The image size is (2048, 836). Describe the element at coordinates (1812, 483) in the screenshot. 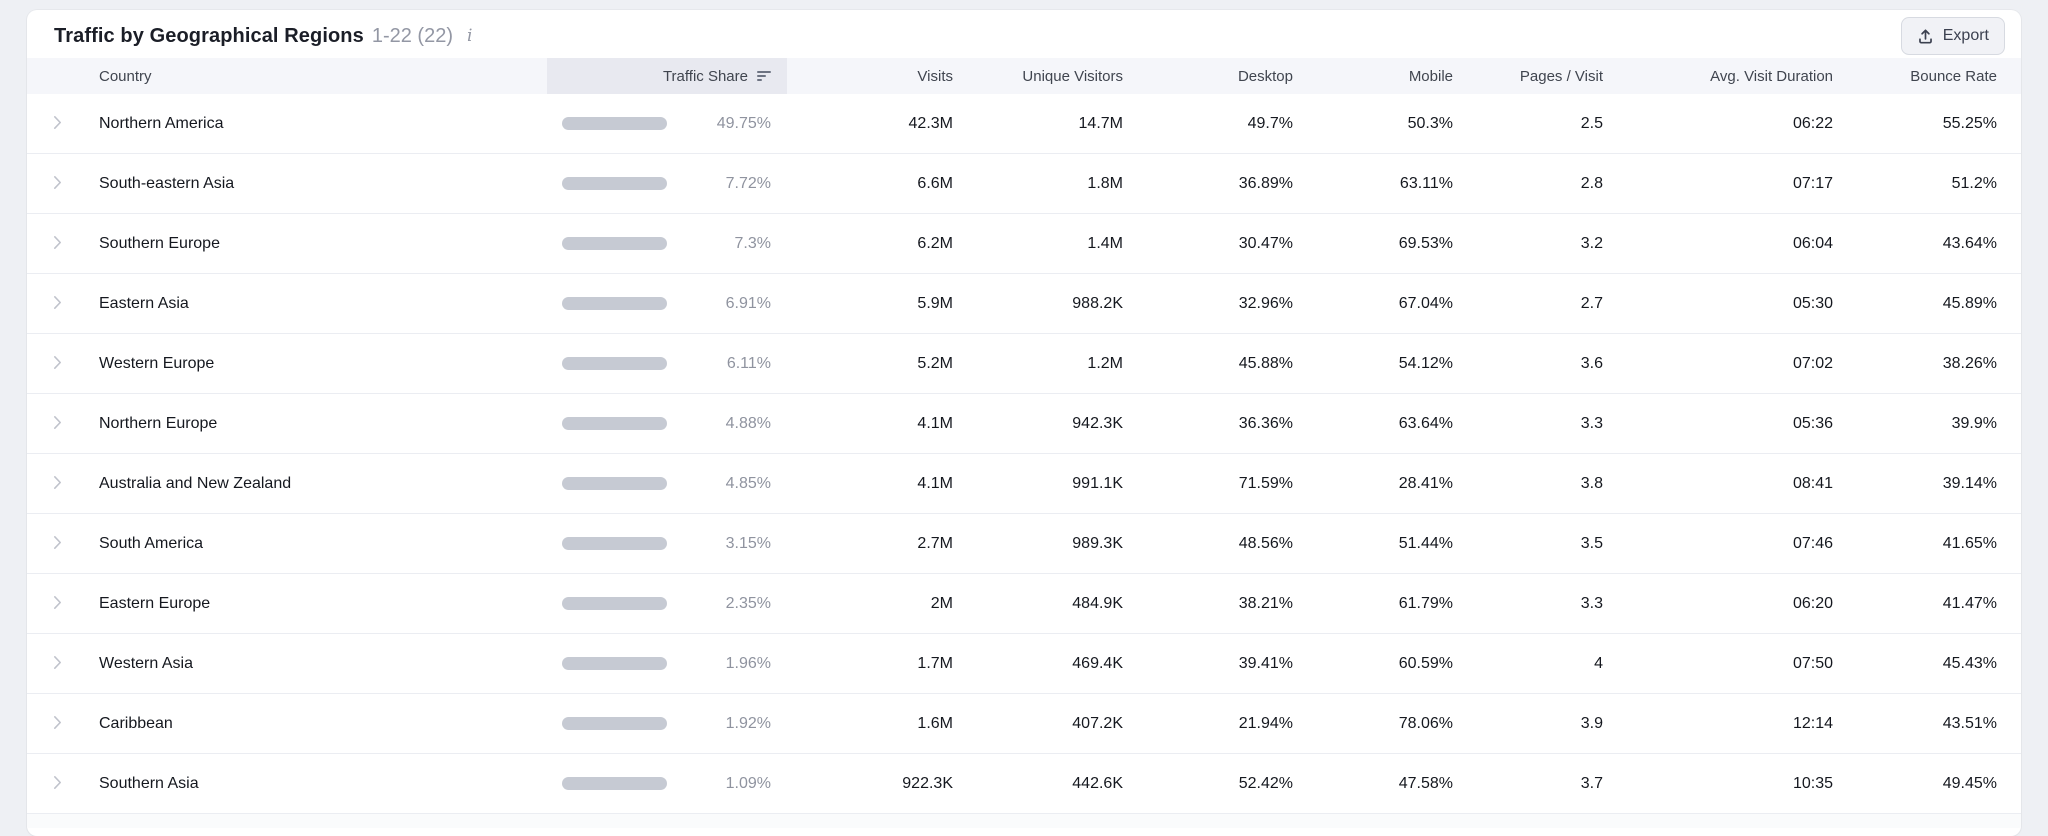

I see `avg-visit-duration-value: 08:41` at that location.